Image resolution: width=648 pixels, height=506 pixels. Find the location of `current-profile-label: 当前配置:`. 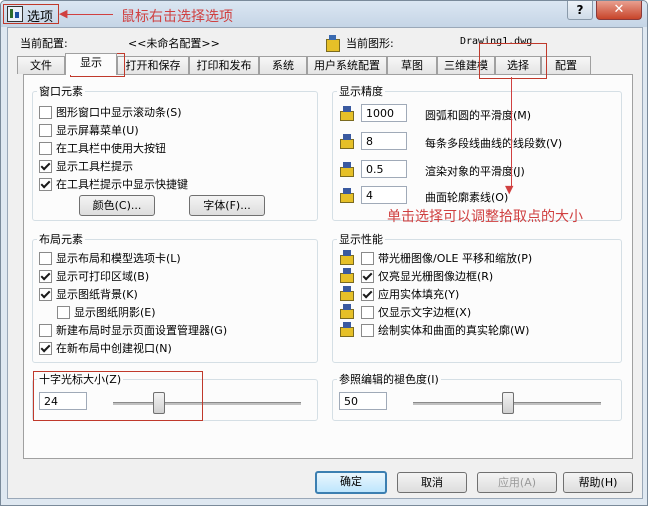

current-profile-label: 当前配置: is located at coordinates (44, 43).